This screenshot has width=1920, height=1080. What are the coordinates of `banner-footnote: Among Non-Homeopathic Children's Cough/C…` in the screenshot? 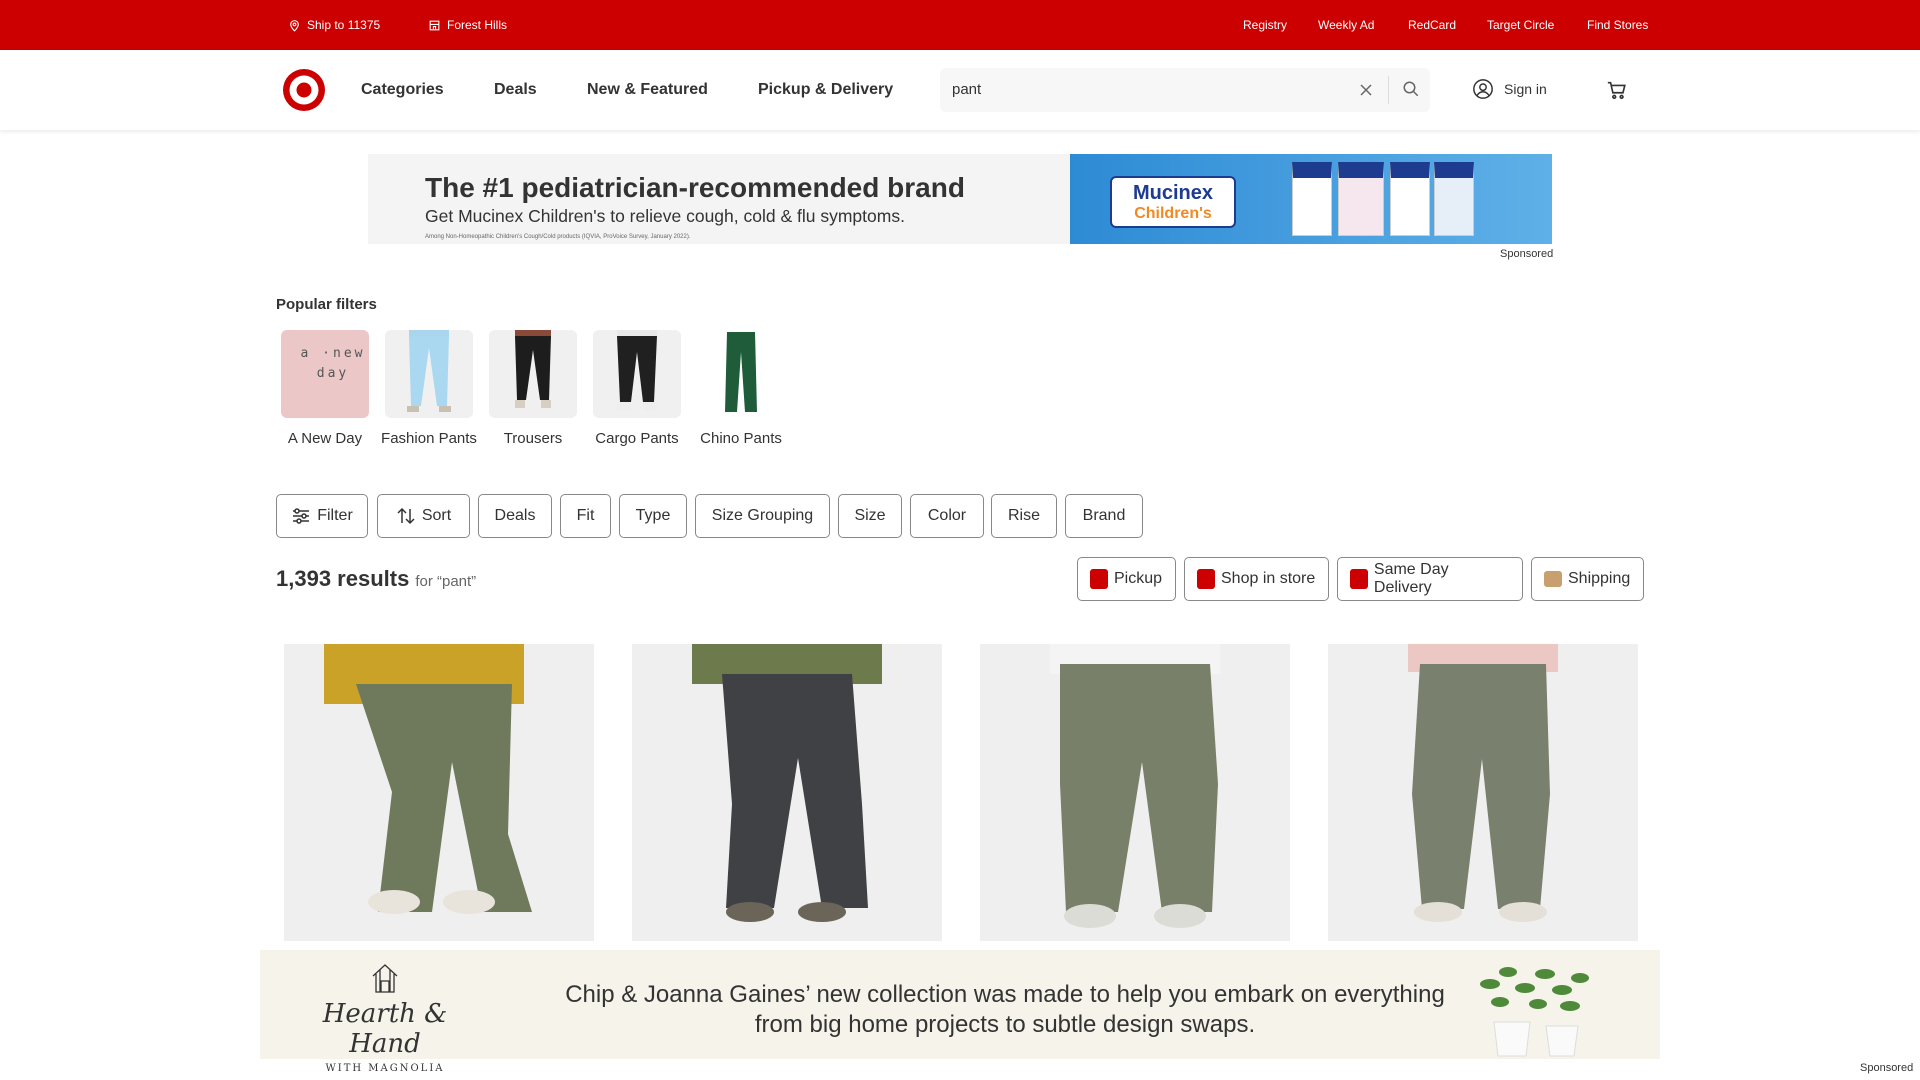 It's located at (558, 237).